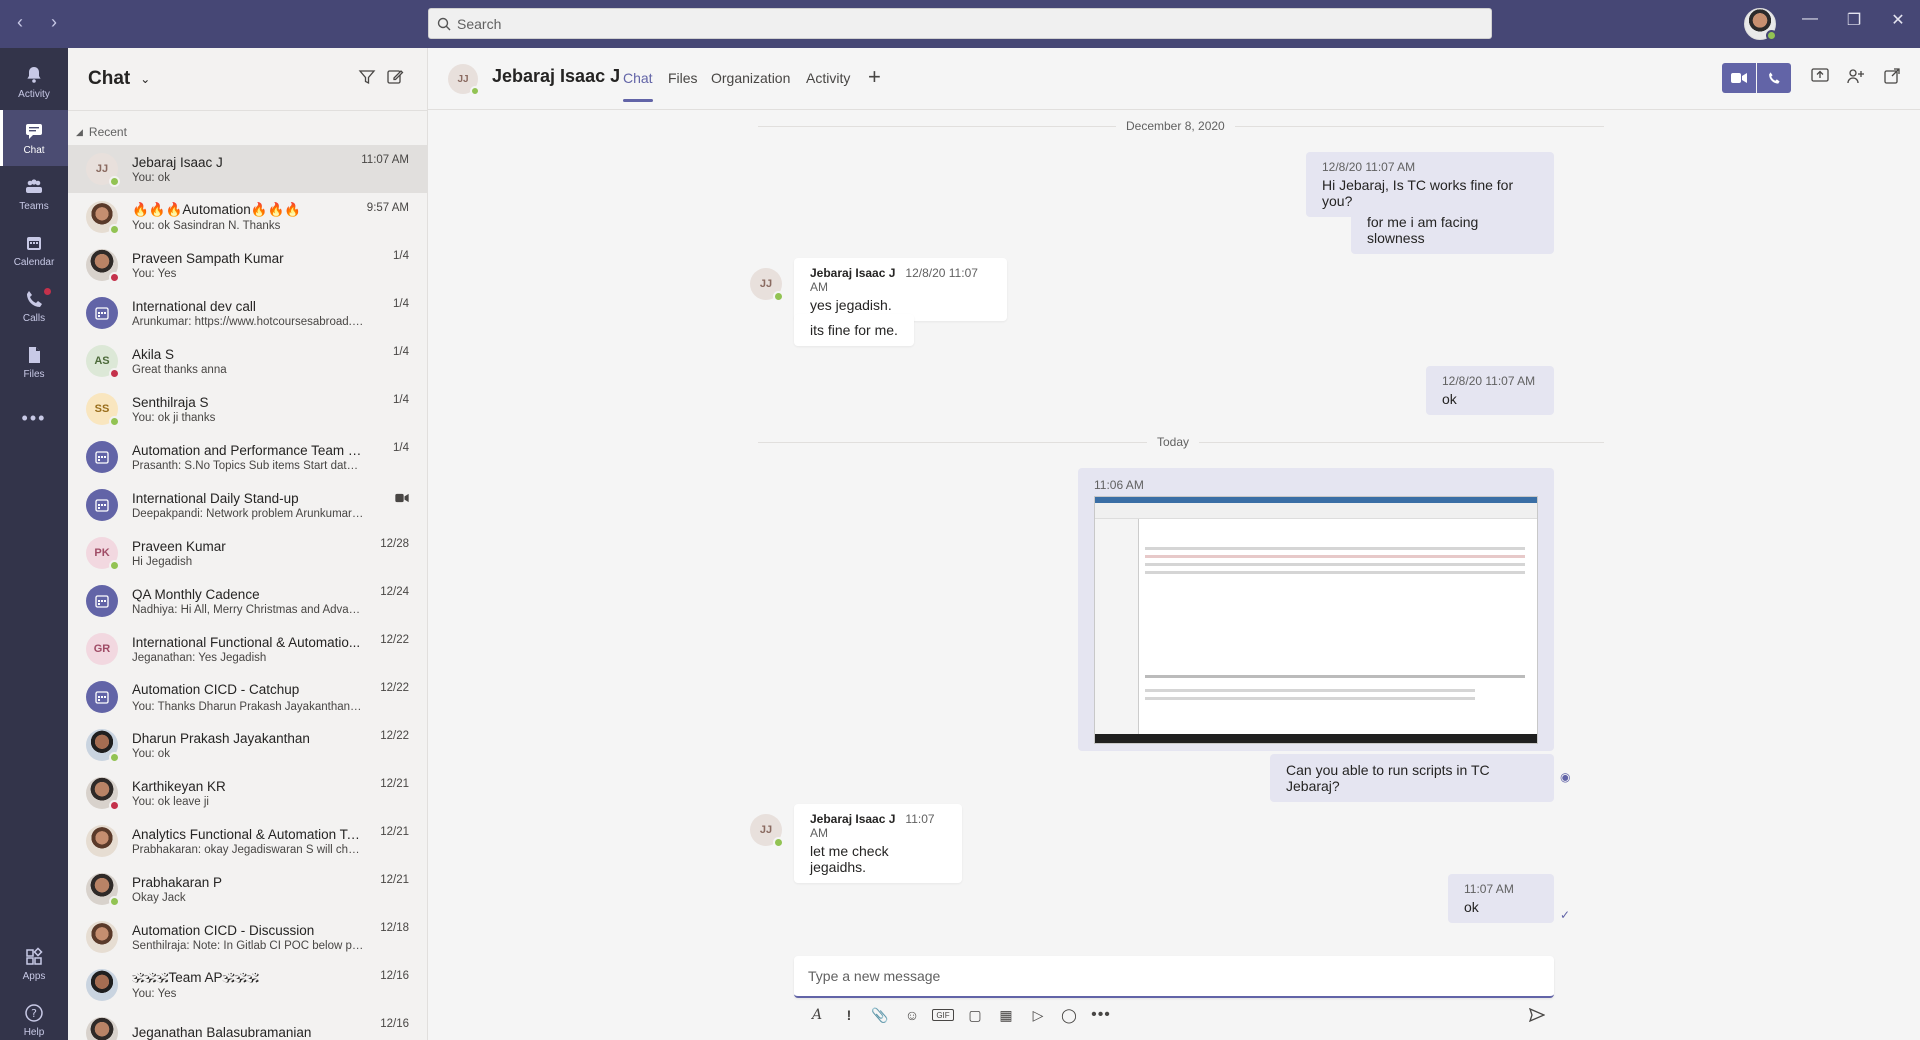 The height and width of the screenshot is (1040, 1920). What do you see at coordinates (114, 277) in the screenshot?
I see `presence-busy-icon` at bounding box center [114, 277].